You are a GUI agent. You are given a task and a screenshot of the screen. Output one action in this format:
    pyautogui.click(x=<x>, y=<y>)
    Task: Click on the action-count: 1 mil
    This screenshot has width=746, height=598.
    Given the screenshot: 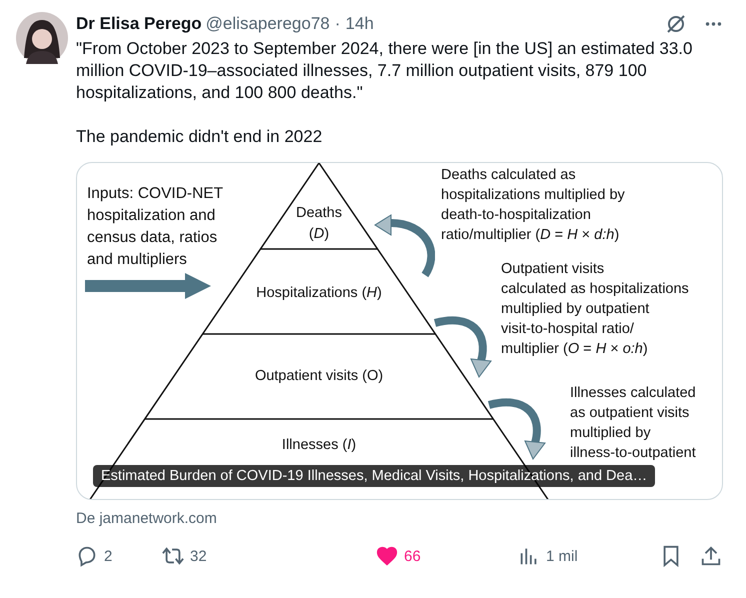 What is the action you would take?
    pyautogui.click(x=562, y=556)
    